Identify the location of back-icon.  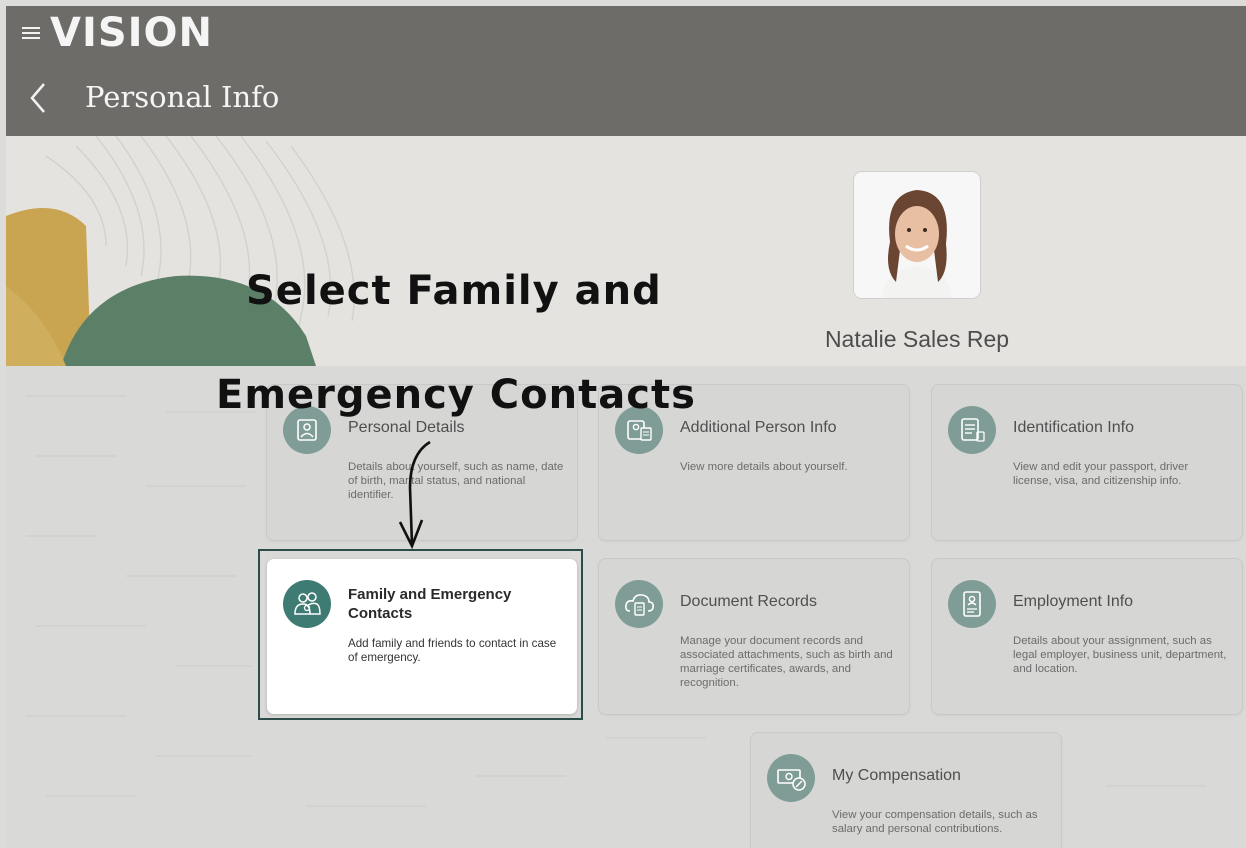
(39, 98).